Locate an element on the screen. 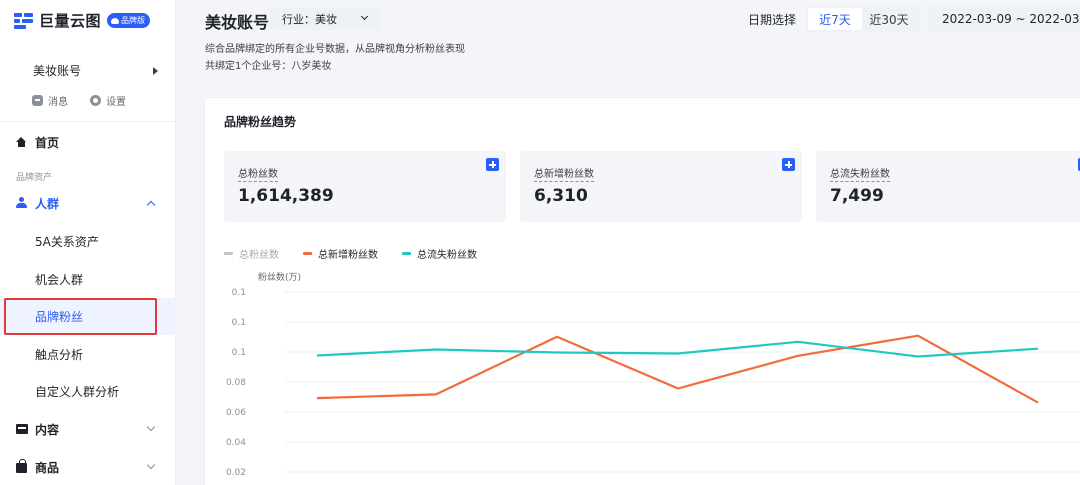  sidebar-item-home: 首页 is located at coordinates (88, 142).